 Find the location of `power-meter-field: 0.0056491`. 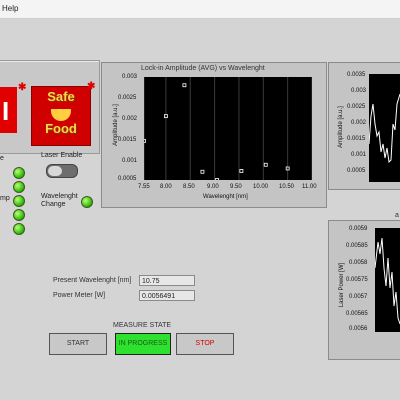

power-meter-field: 0.0056491 is located at coordinates (167, 295).